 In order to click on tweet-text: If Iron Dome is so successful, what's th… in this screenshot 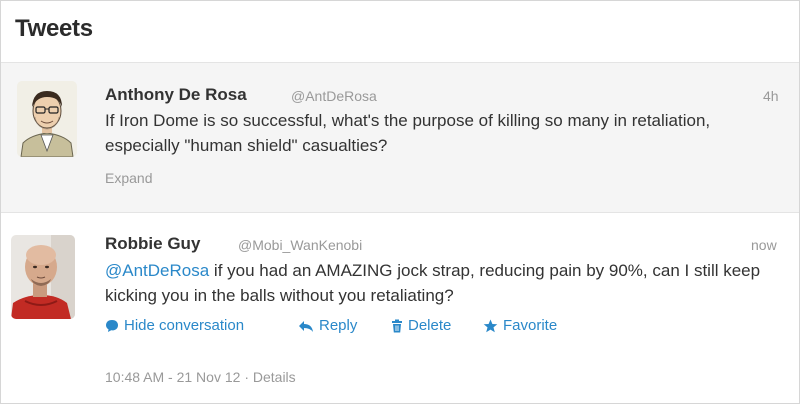, I will do `click(408, 133)`.